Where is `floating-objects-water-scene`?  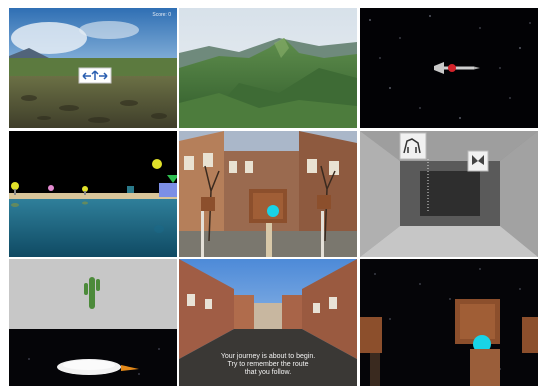 floating-objects-water-scene is located at coordinates (93, 194).